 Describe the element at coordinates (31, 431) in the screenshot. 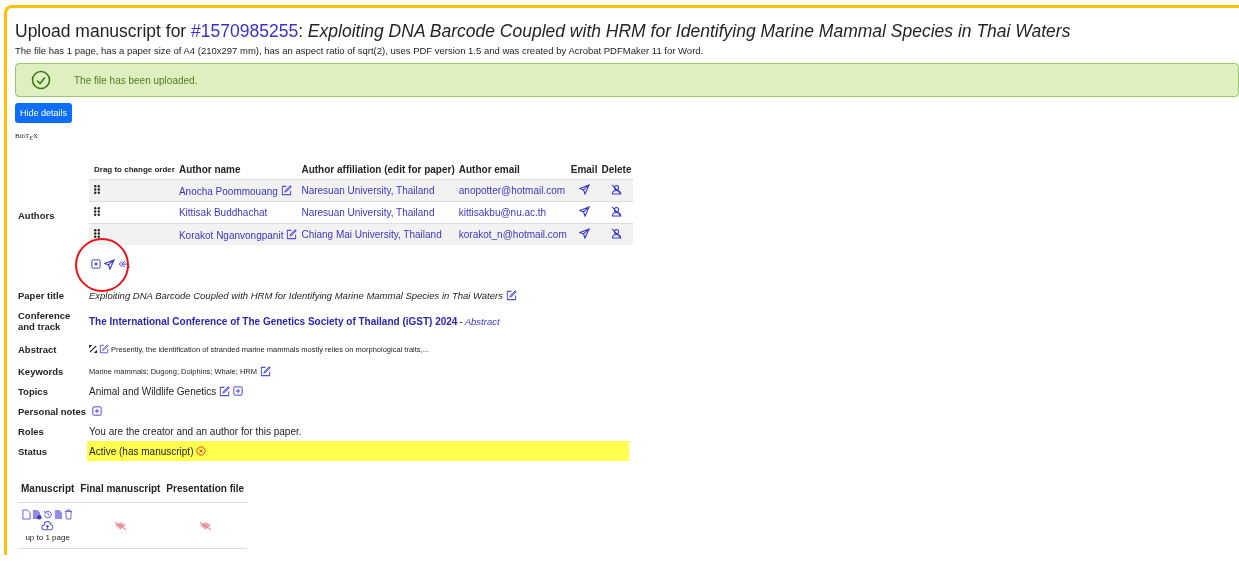

I see `field-label: Roles` at that location.